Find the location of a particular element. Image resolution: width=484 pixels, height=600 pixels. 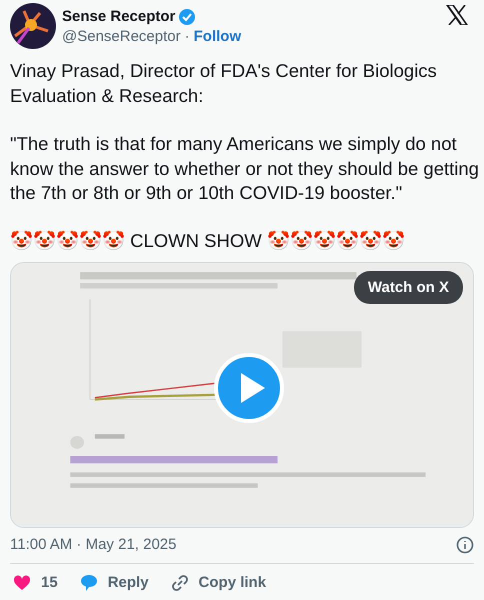

avatar is located at coordinates (33, 26).